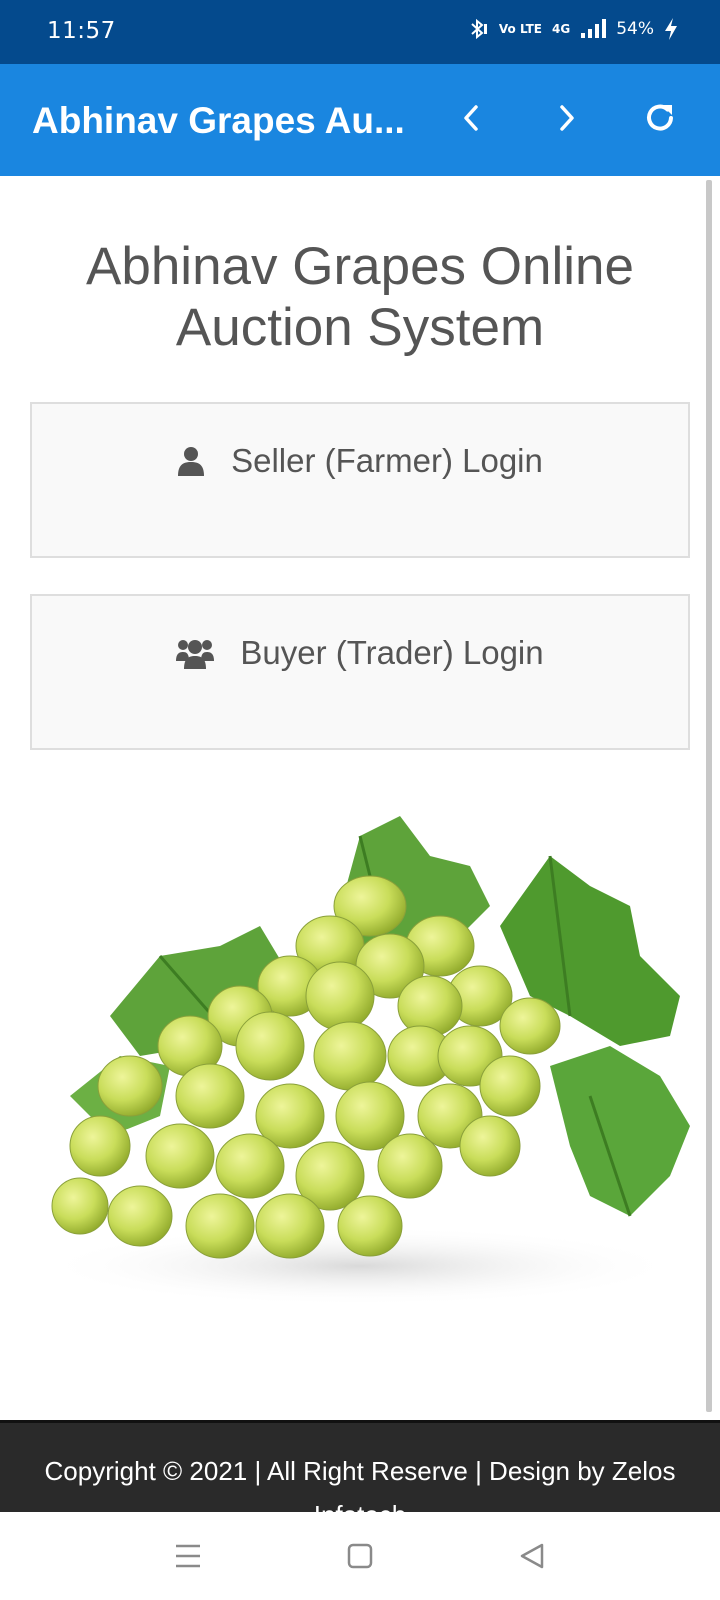  Describe the element at coordinates (593, 29) in the screenshot. I see `signal-icon` at that location.